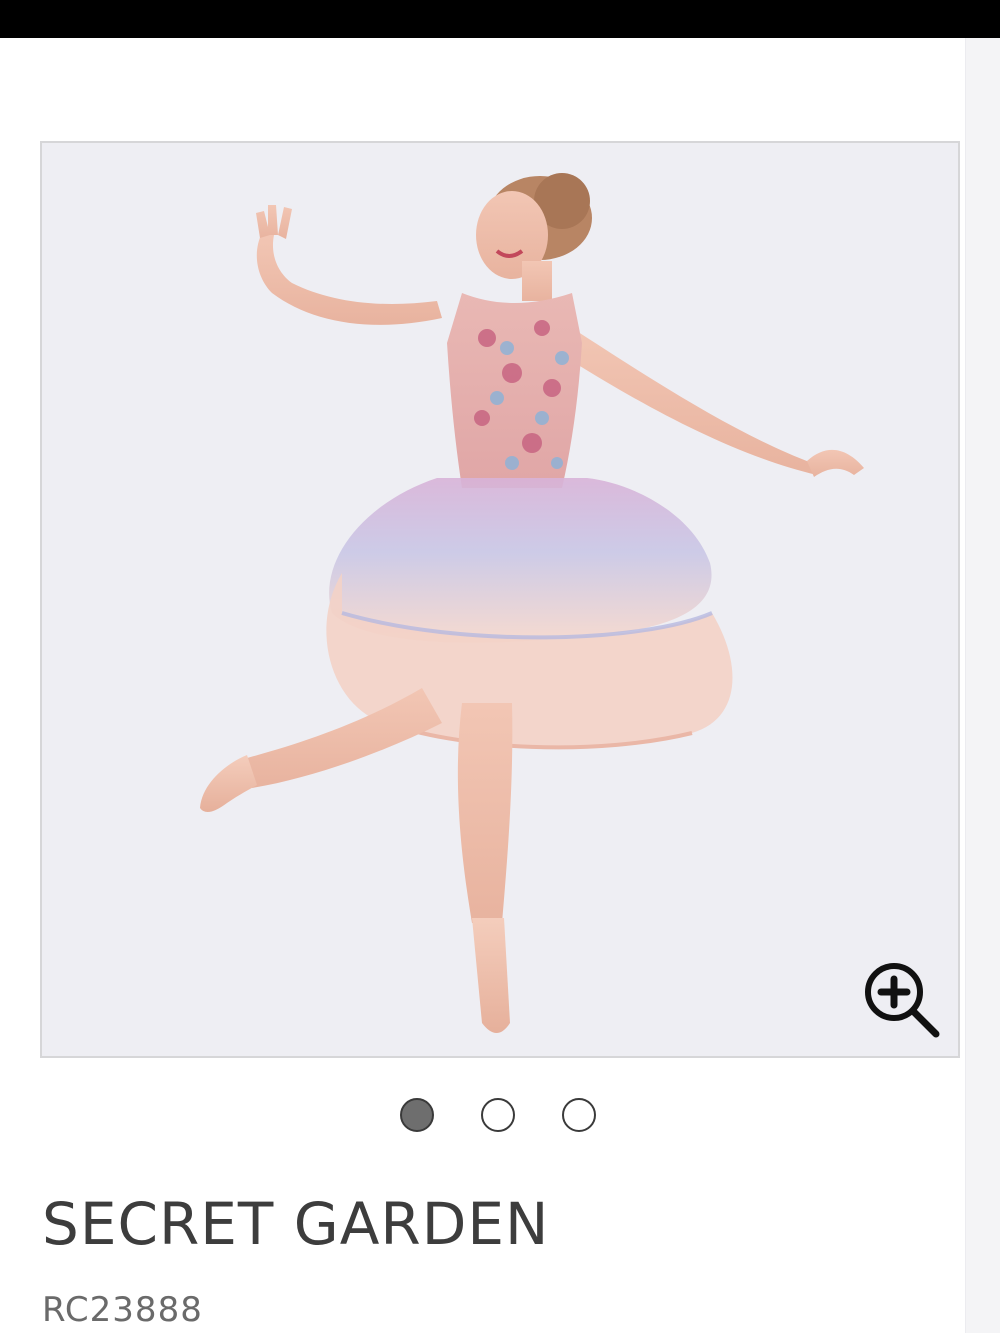  What do you see at coordinates (500, 19) in the screenshot?
I see `top-status-bar` at bounding box center [500, 19].